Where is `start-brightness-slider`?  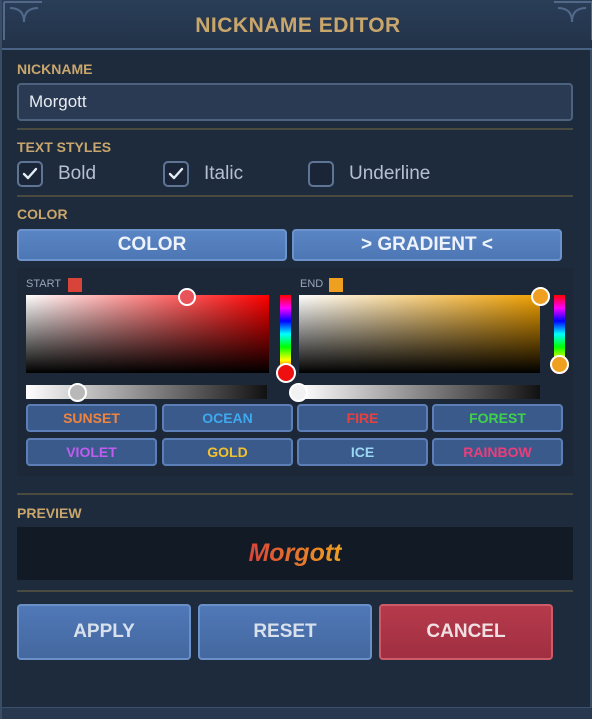 start-brightness-slider is located at coordinates (146, 392).